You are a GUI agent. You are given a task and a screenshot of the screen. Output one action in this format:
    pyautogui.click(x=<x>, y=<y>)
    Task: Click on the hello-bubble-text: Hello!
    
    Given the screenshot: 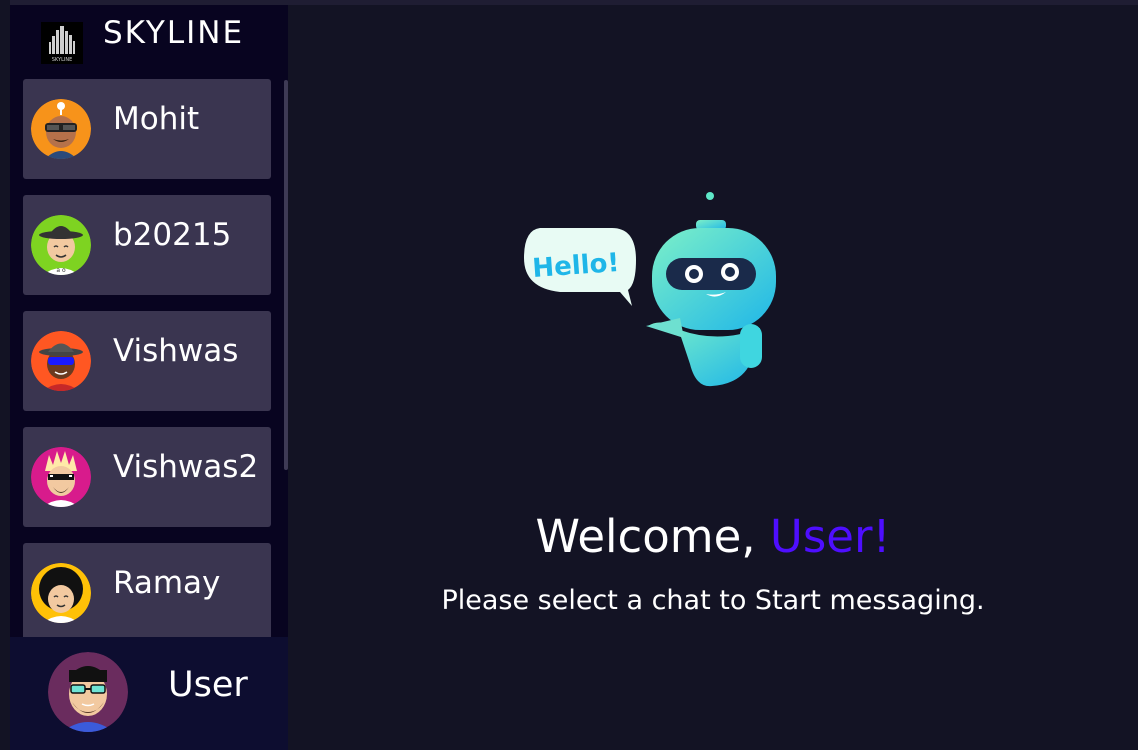 What is the action you would take?
    pyautogui.click(x=575, y=266)
    